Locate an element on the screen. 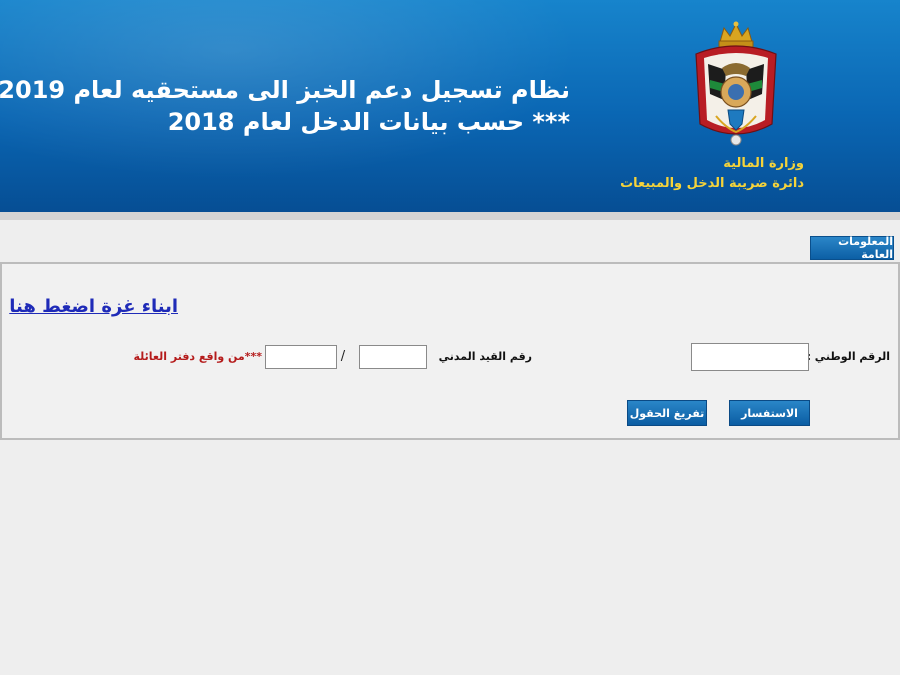 Image resolution: width=900 pixels, height=675 pixels. national-id-label: الرقم الوطني : is located at coordinates (848, 356).